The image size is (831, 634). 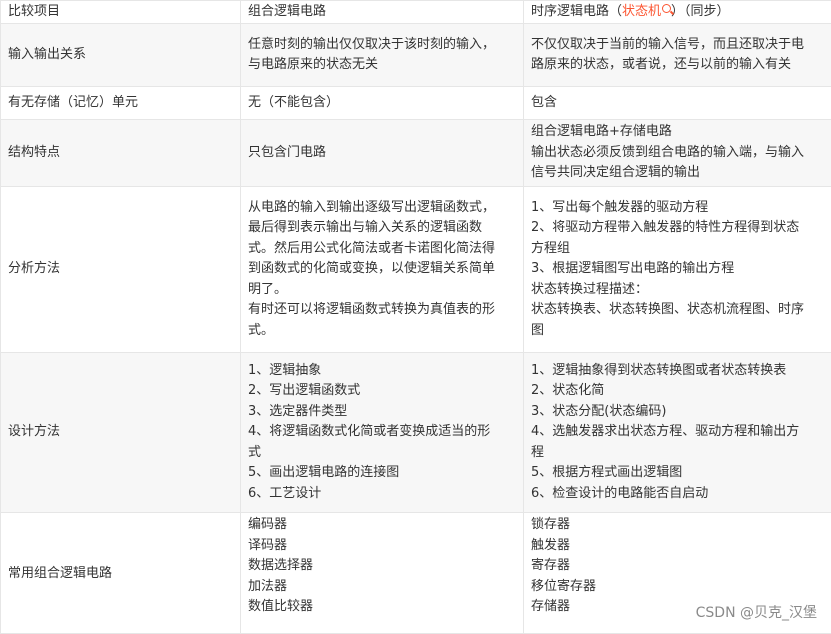 I want to click on search-icon, so click(x=666, y=8).